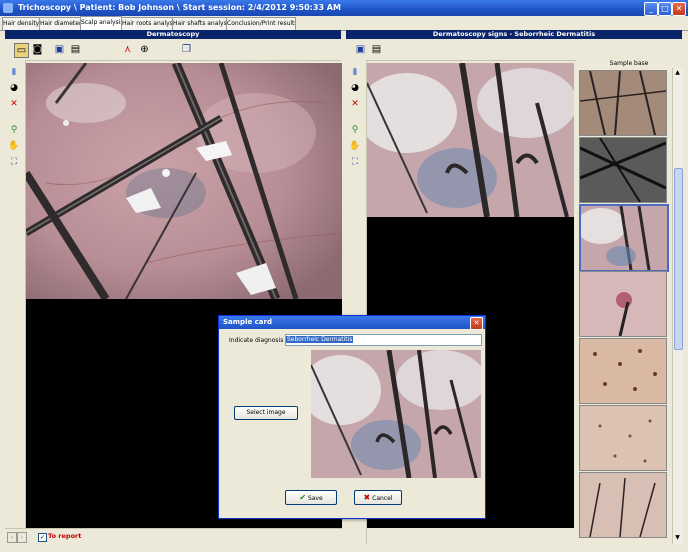 The image size is (688, 552). I want to click on sample-base-scrollbar: ▲ ▼, so click(677, 306).